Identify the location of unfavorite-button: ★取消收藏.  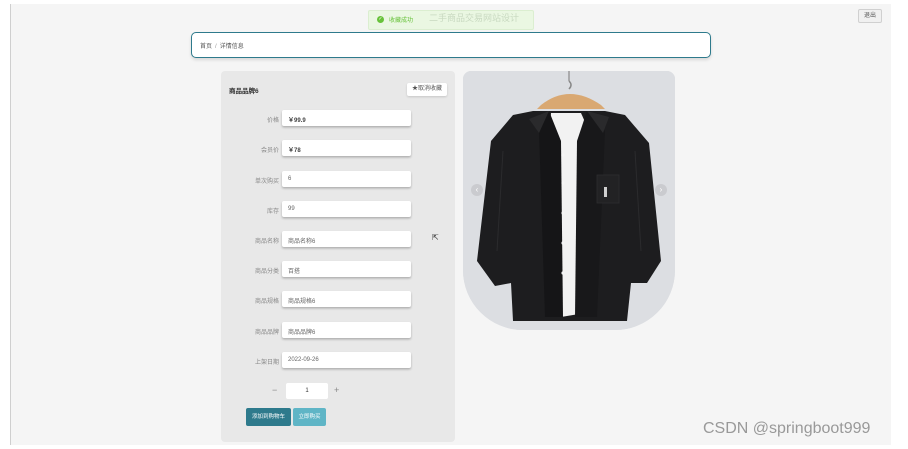
(427, 89).